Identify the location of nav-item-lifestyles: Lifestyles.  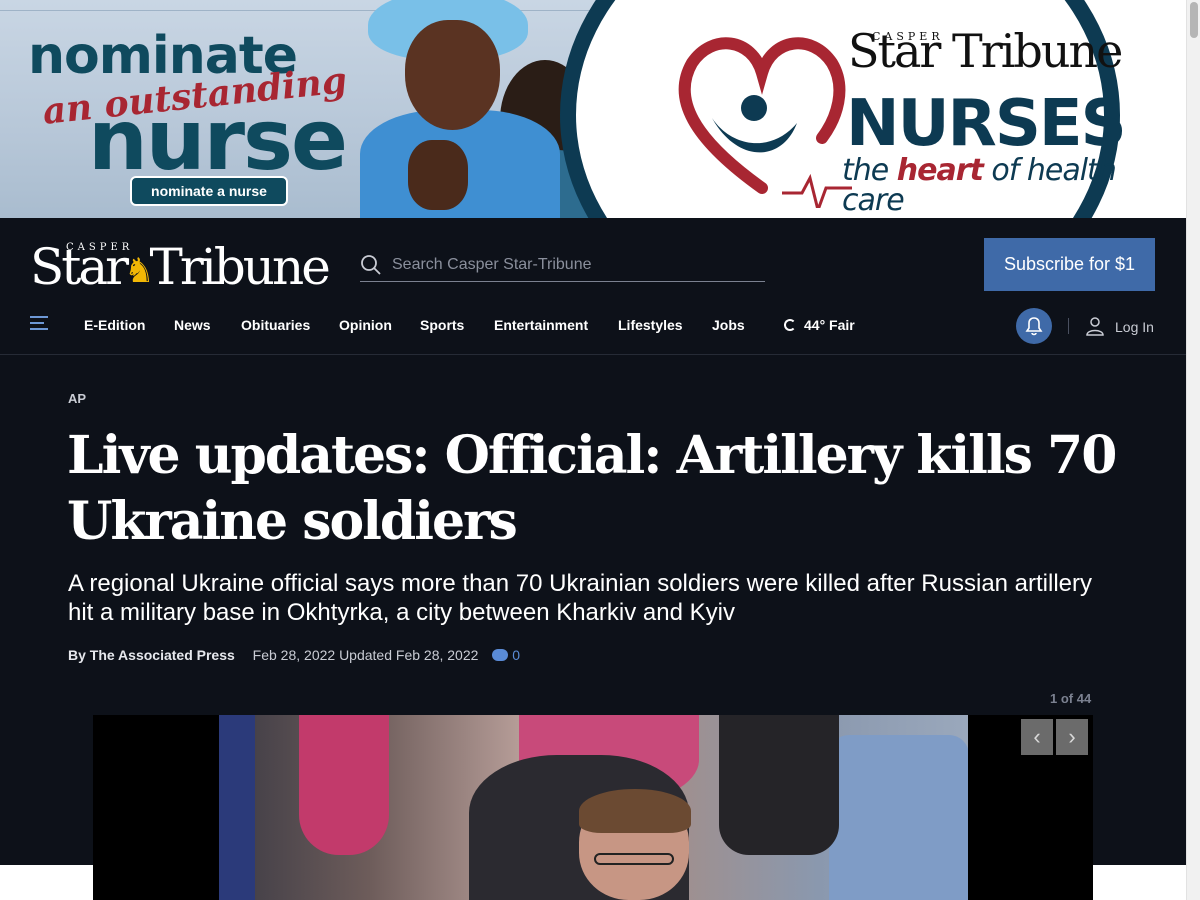
(650, 325).